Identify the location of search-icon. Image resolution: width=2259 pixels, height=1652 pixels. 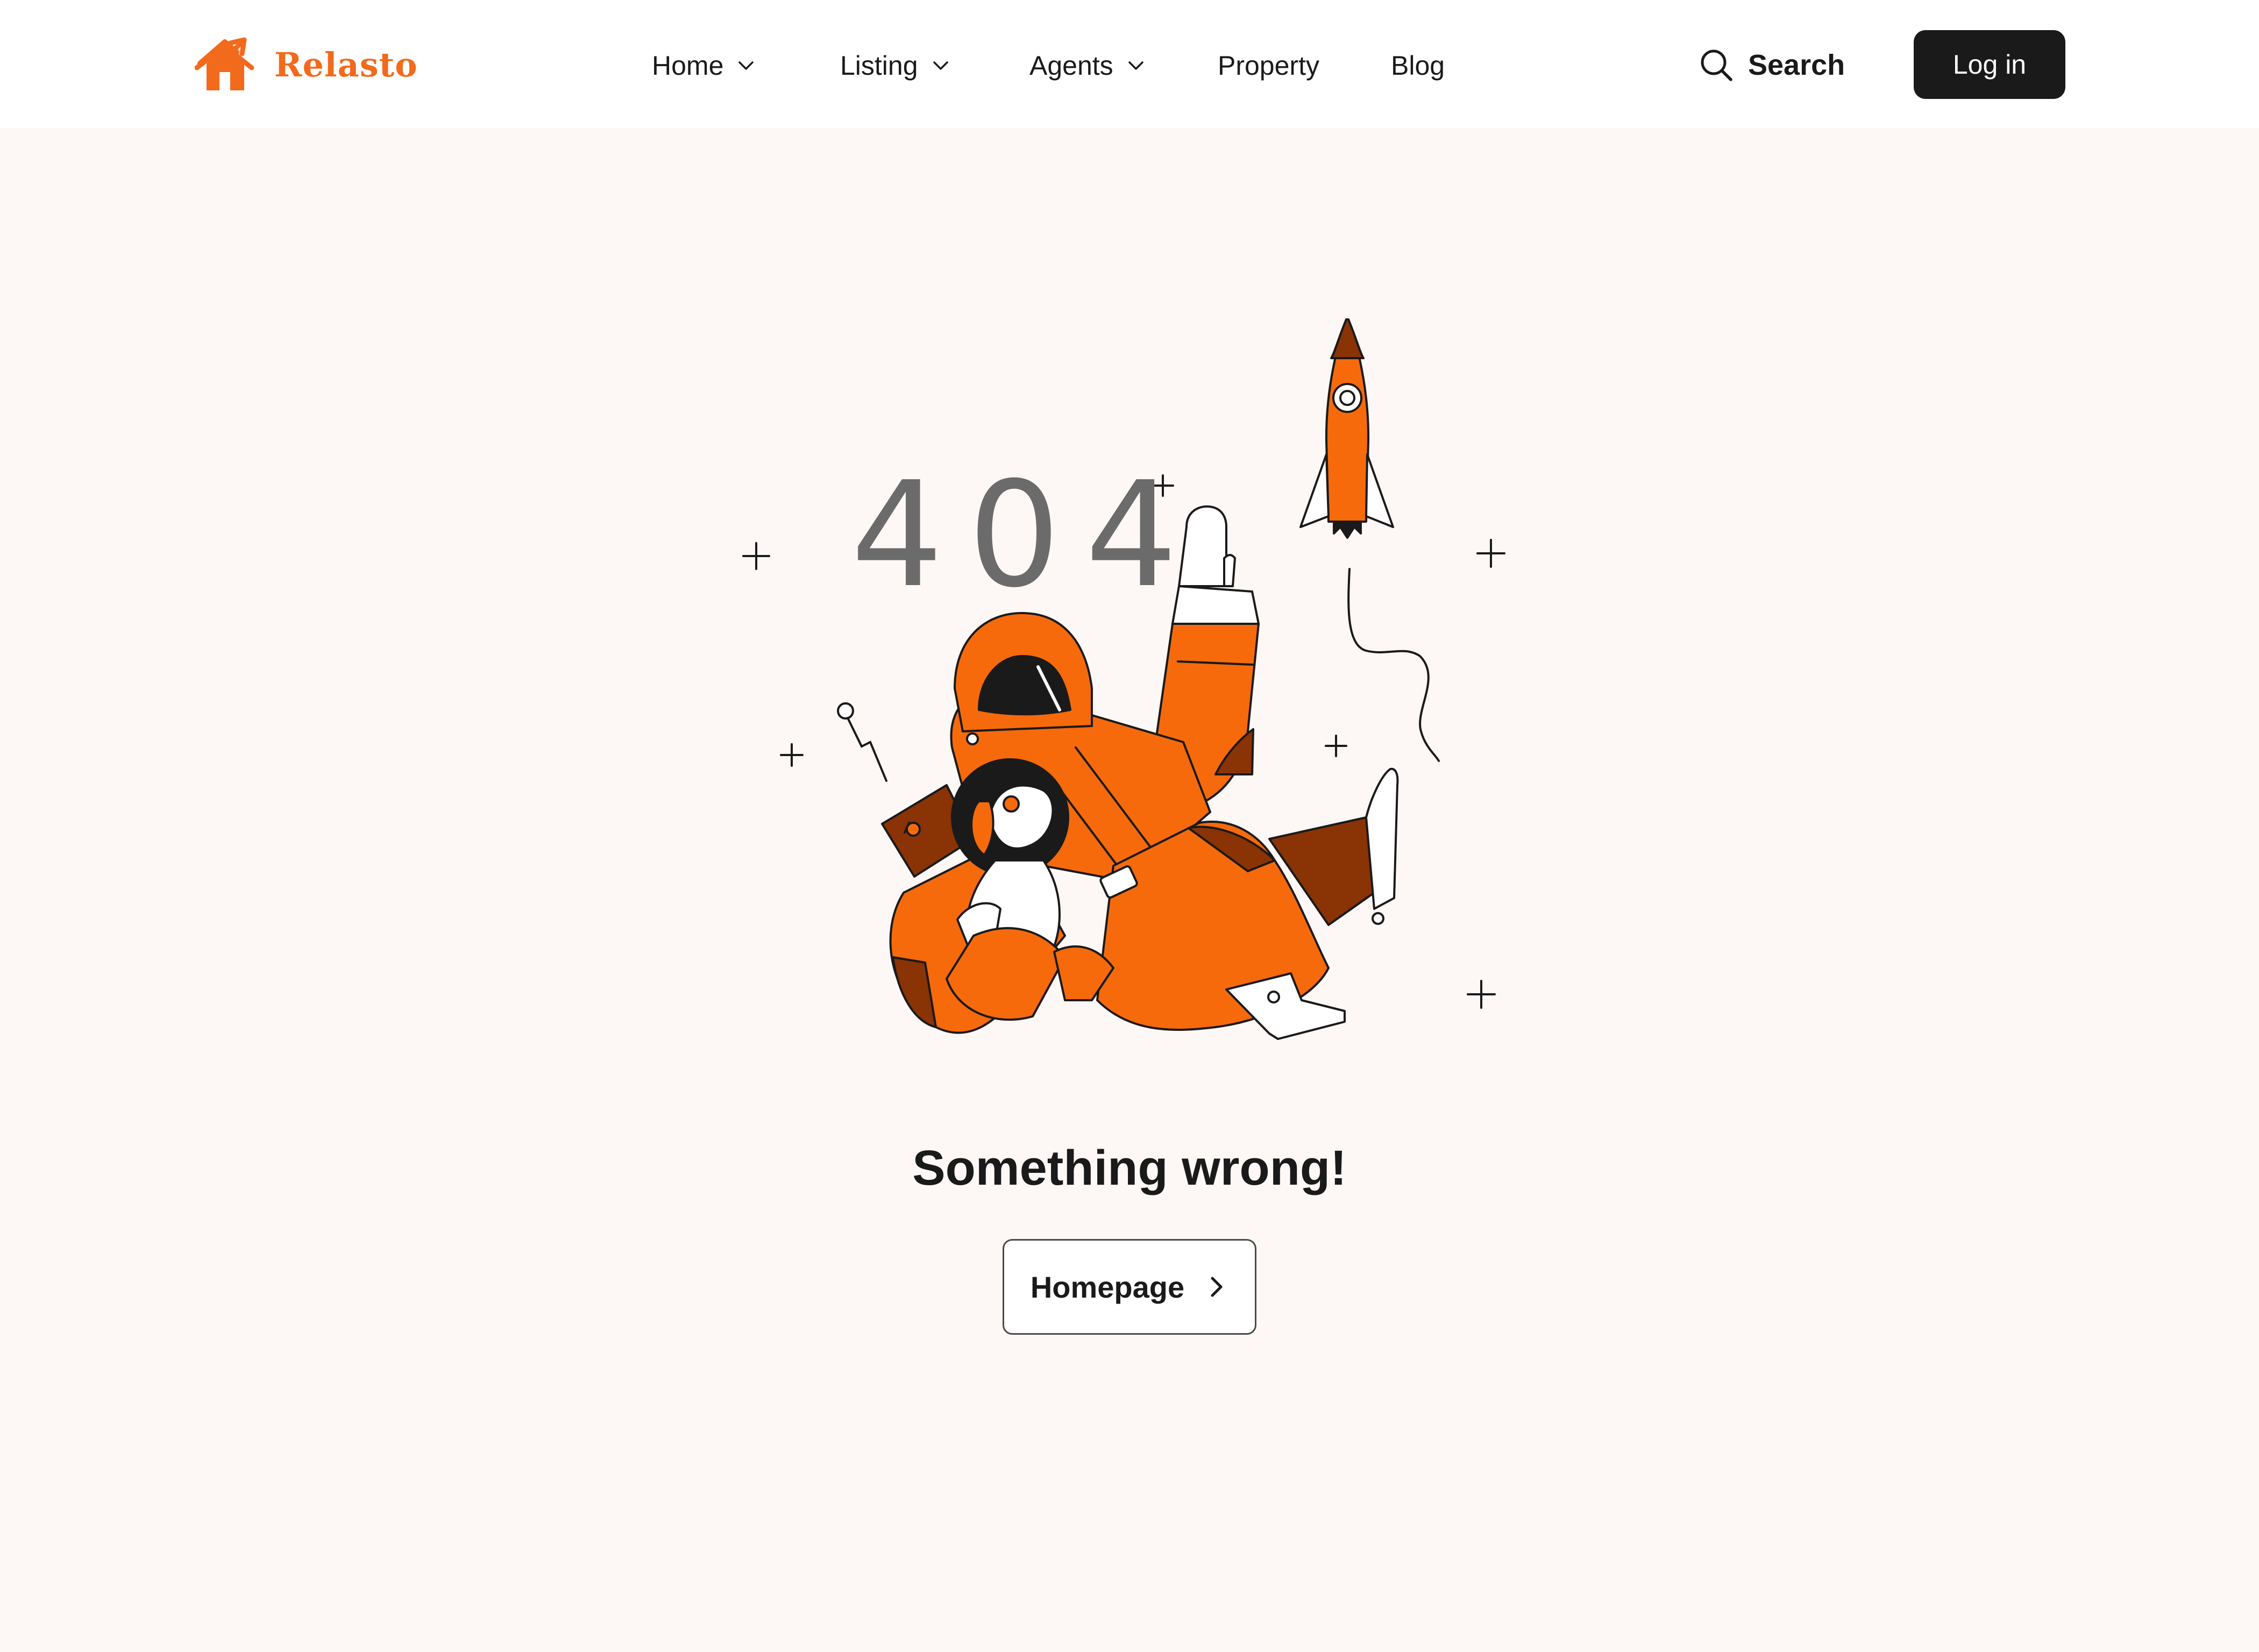
(1716, 65).